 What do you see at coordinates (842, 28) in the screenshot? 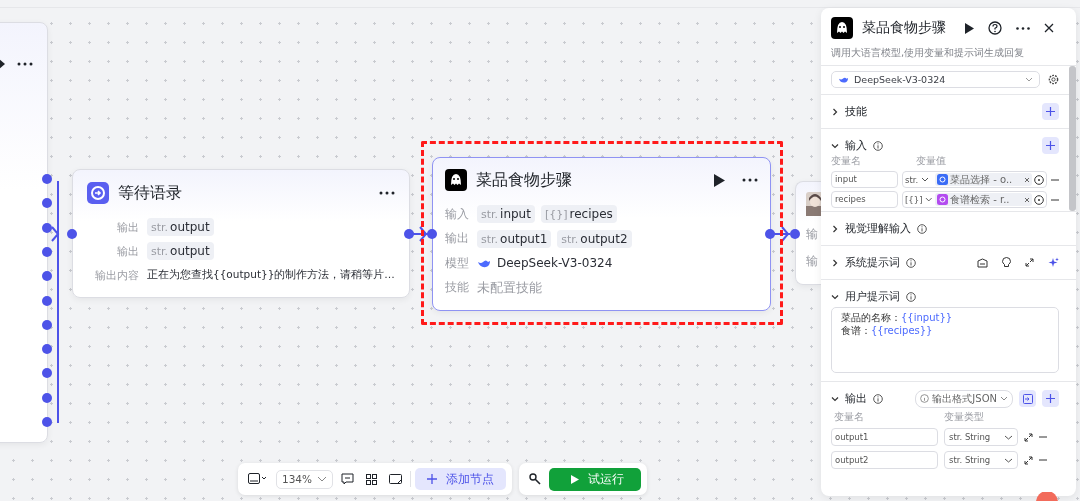
I see `ghost-icon` at bounding box center [842, 28].